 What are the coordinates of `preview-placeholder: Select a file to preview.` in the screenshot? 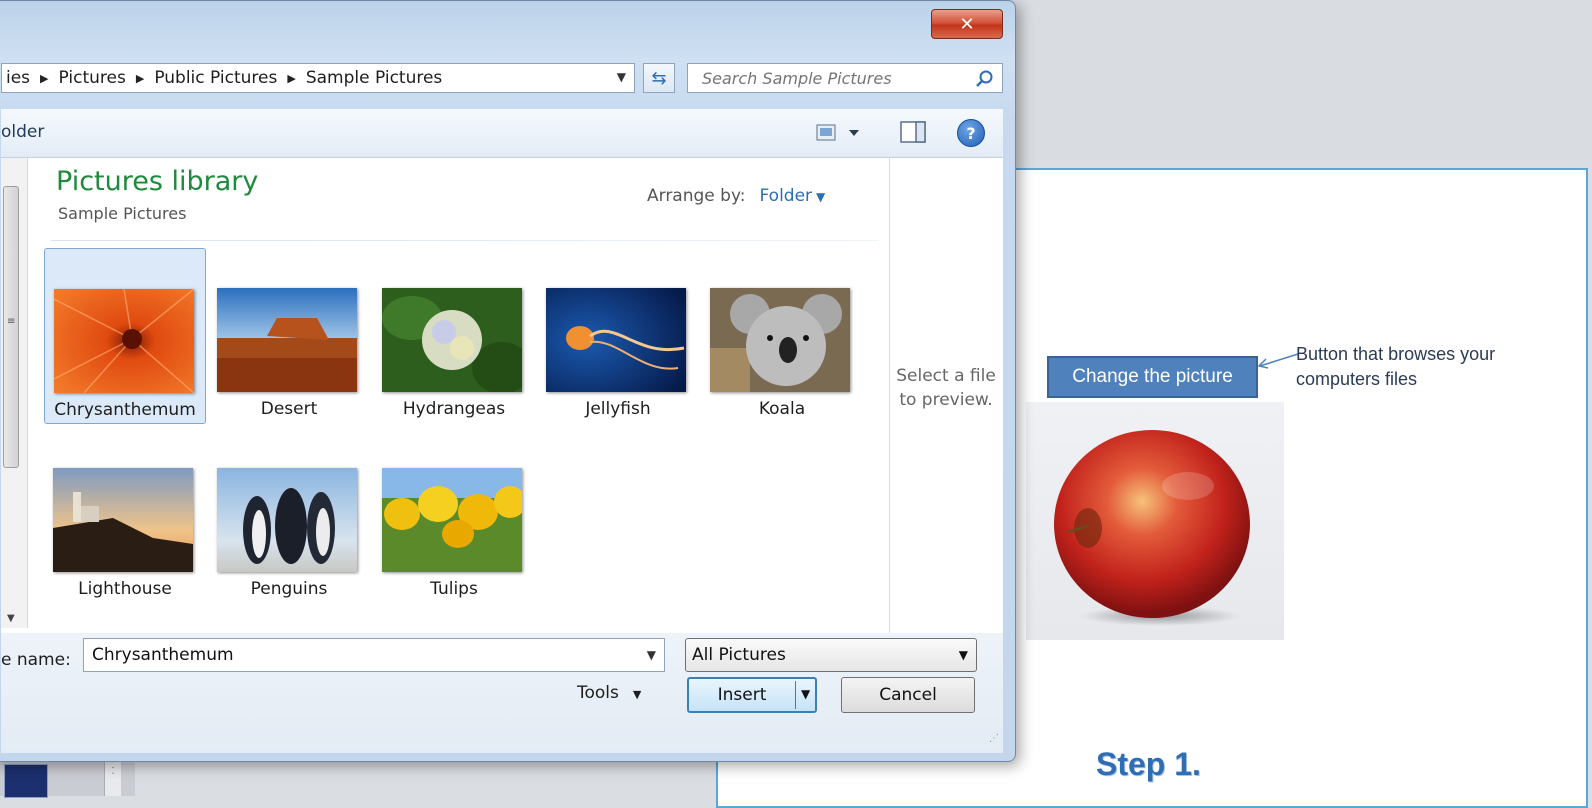 It's located at (946, 388).